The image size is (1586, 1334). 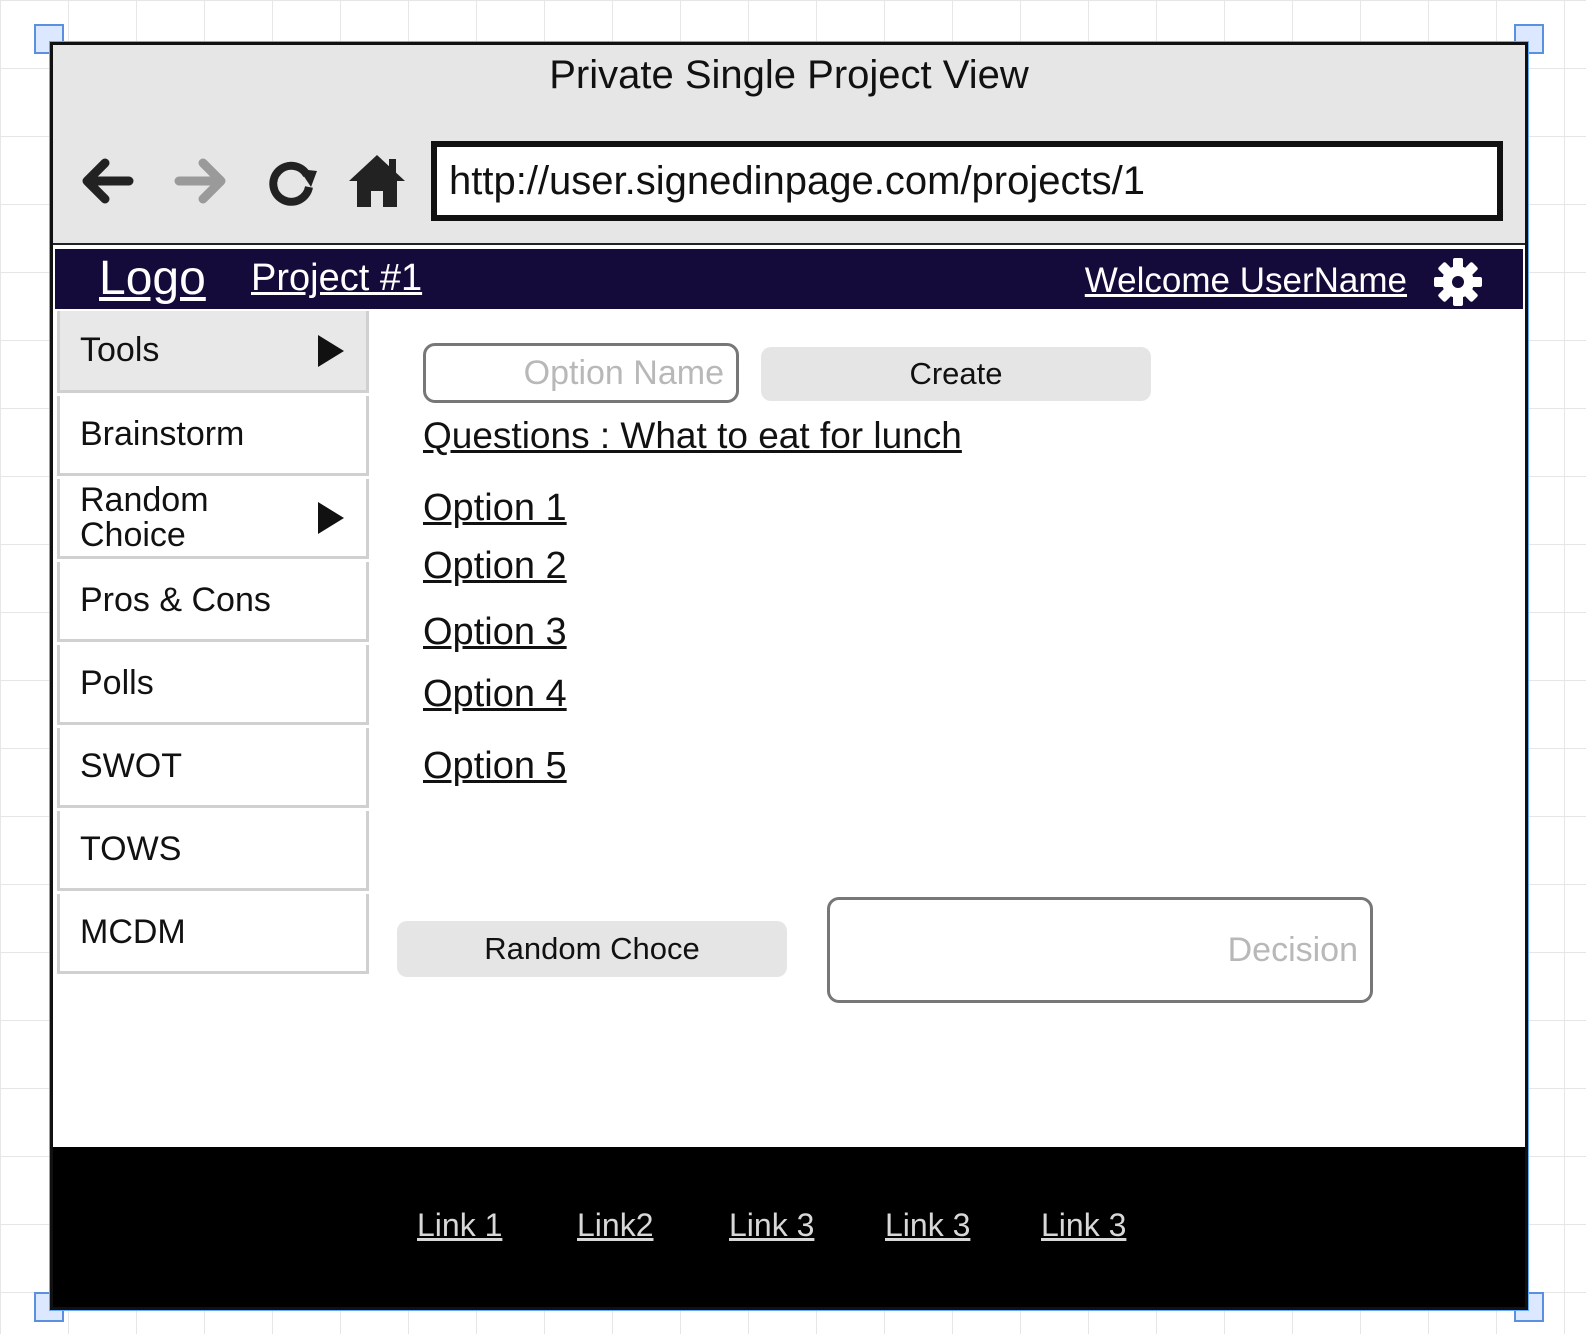 I want to click on sidebar-item-polls: Polls, so click(x=213, y=685).